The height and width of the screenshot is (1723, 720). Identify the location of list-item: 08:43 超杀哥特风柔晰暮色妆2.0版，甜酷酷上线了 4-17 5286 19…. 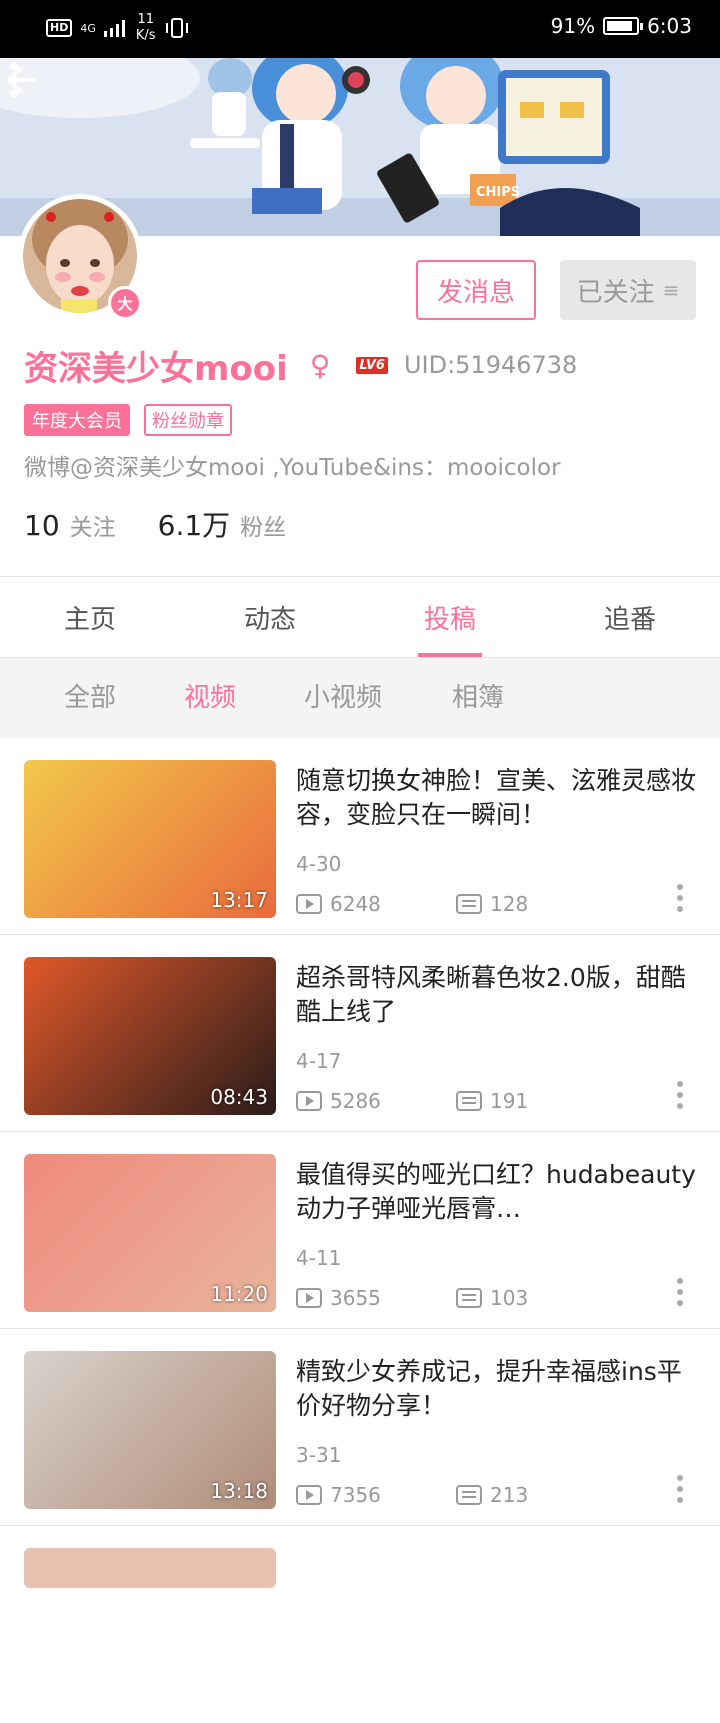
(360, 1033).